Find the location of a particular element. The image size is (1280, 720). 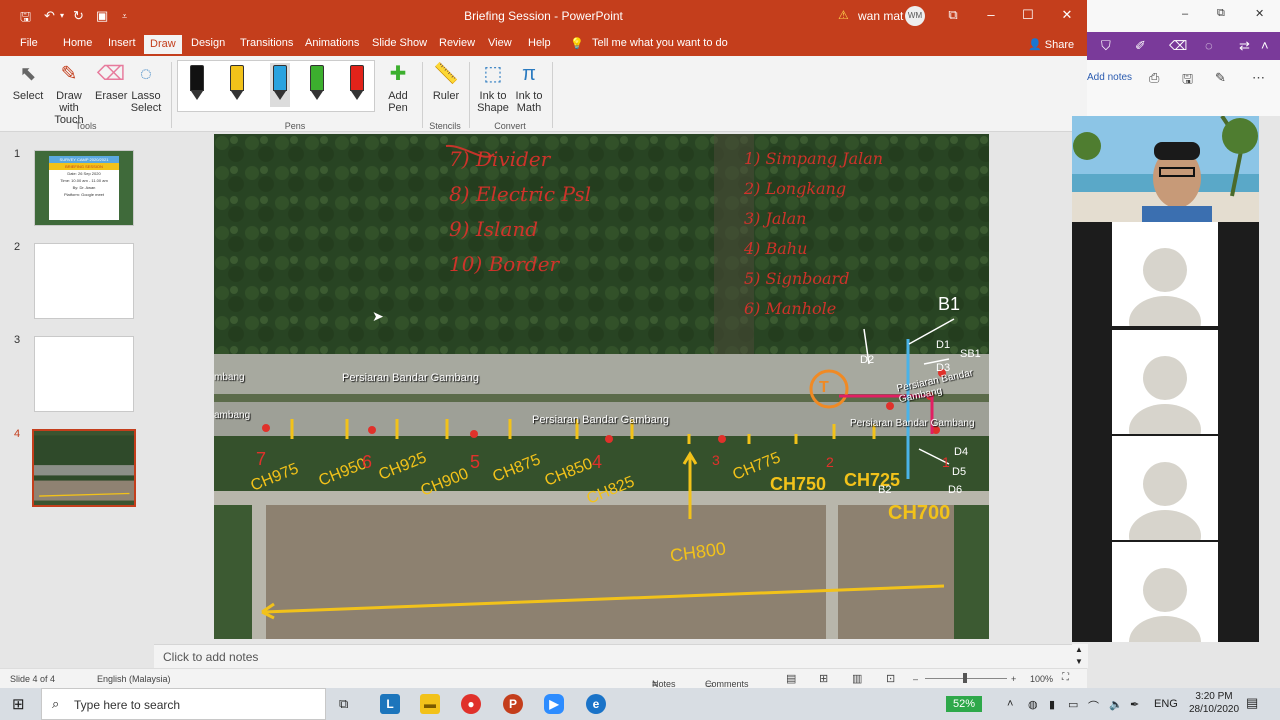

slide-thumb-4-active is located at coordinates (84, 468).